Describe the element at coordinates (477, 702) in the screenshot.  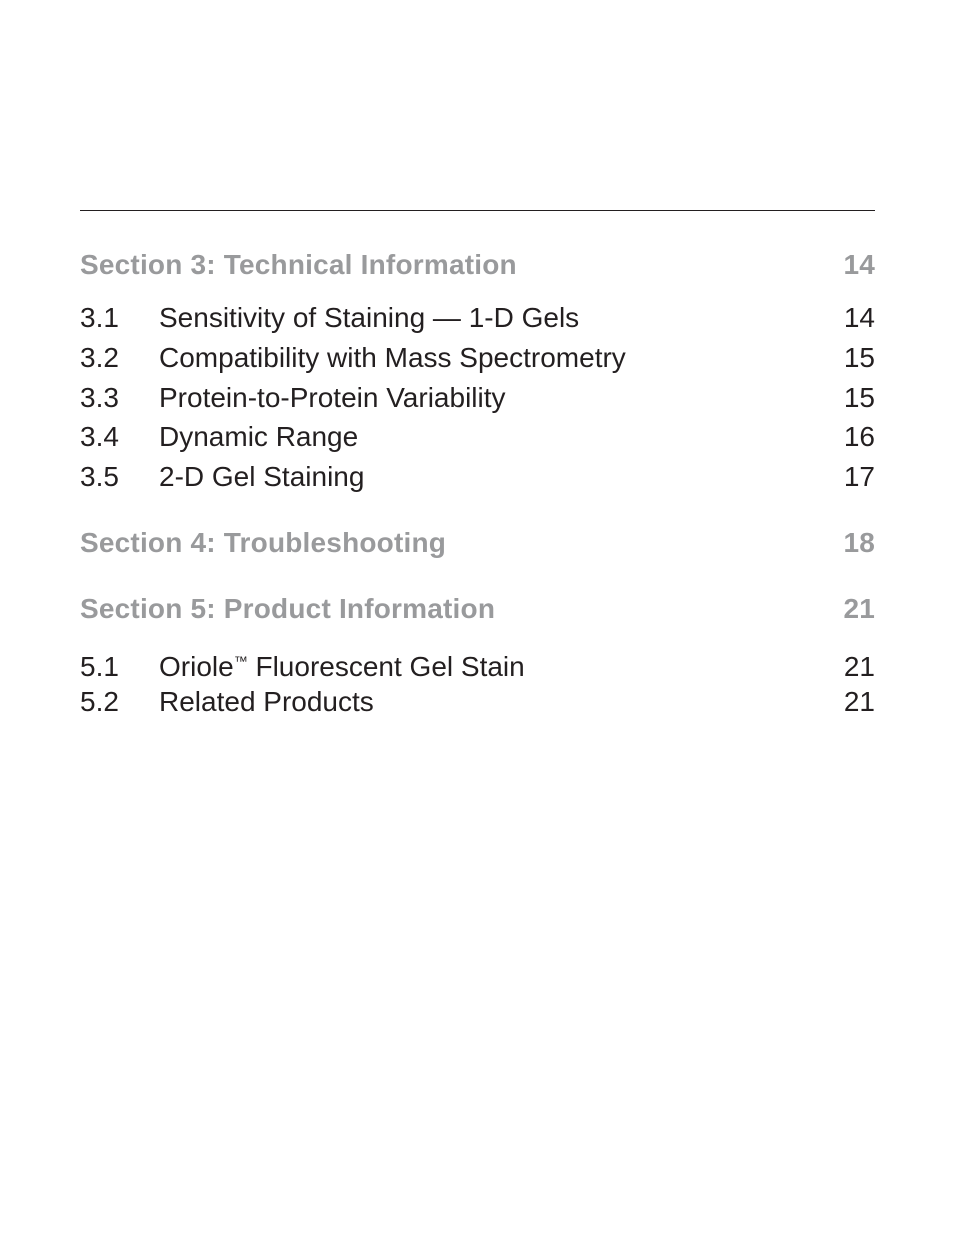
I see `toc-entry: 5.2 Related Products 21` at that location.